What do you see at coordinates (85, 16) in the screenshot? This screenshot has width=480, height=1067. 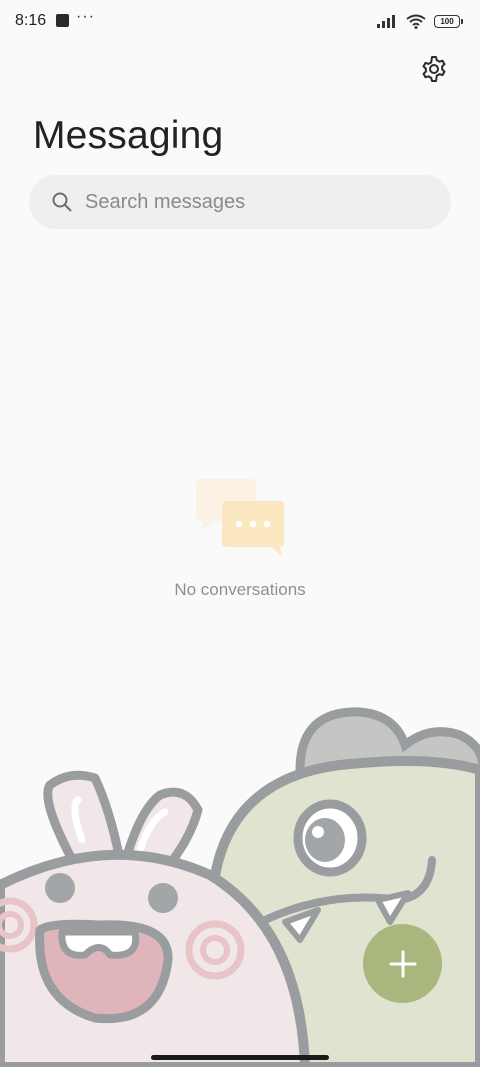 I see `status-overflow-dots: ···` at bounding box center [85, 16].